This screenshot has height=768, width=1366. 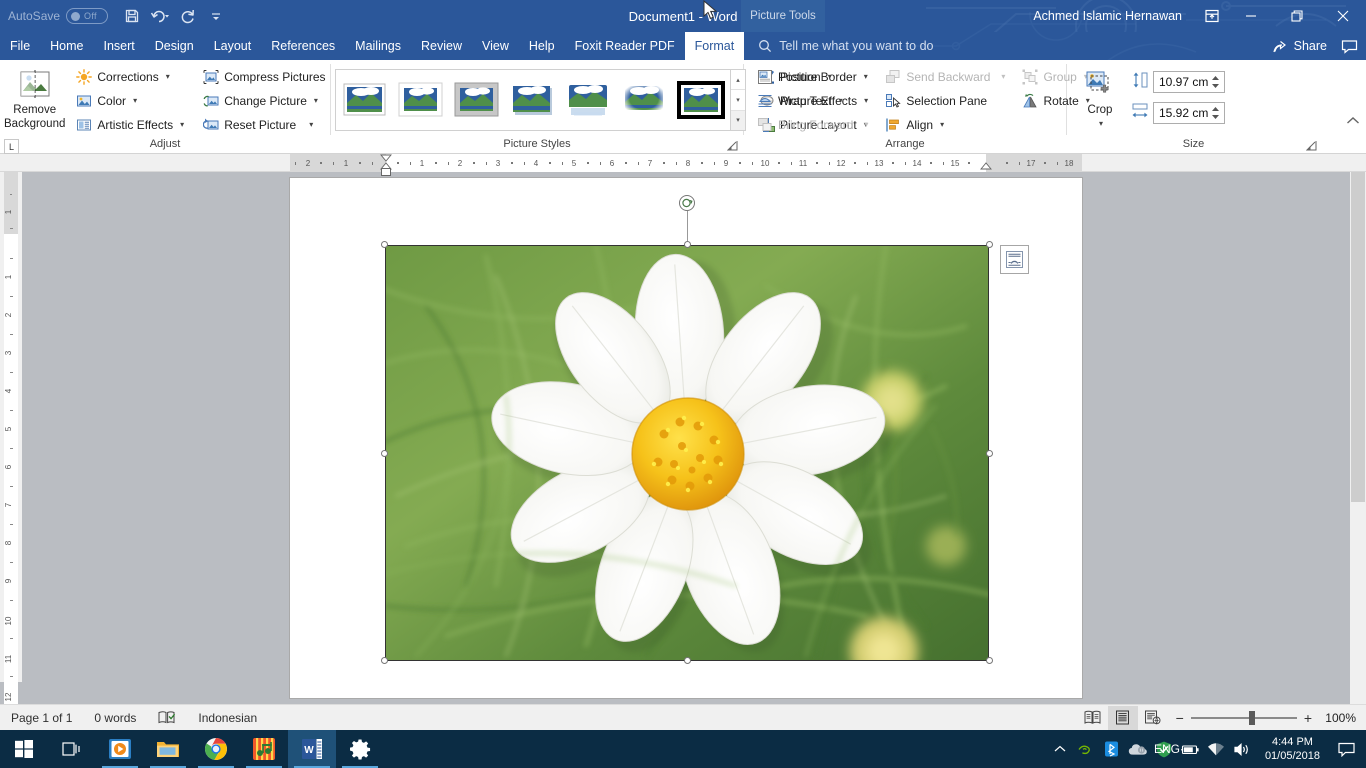 What do you see at coordinates (378, 46) in the screenshot?
I see `tab-mailings: Mailings` at bounding box center [378, 46].